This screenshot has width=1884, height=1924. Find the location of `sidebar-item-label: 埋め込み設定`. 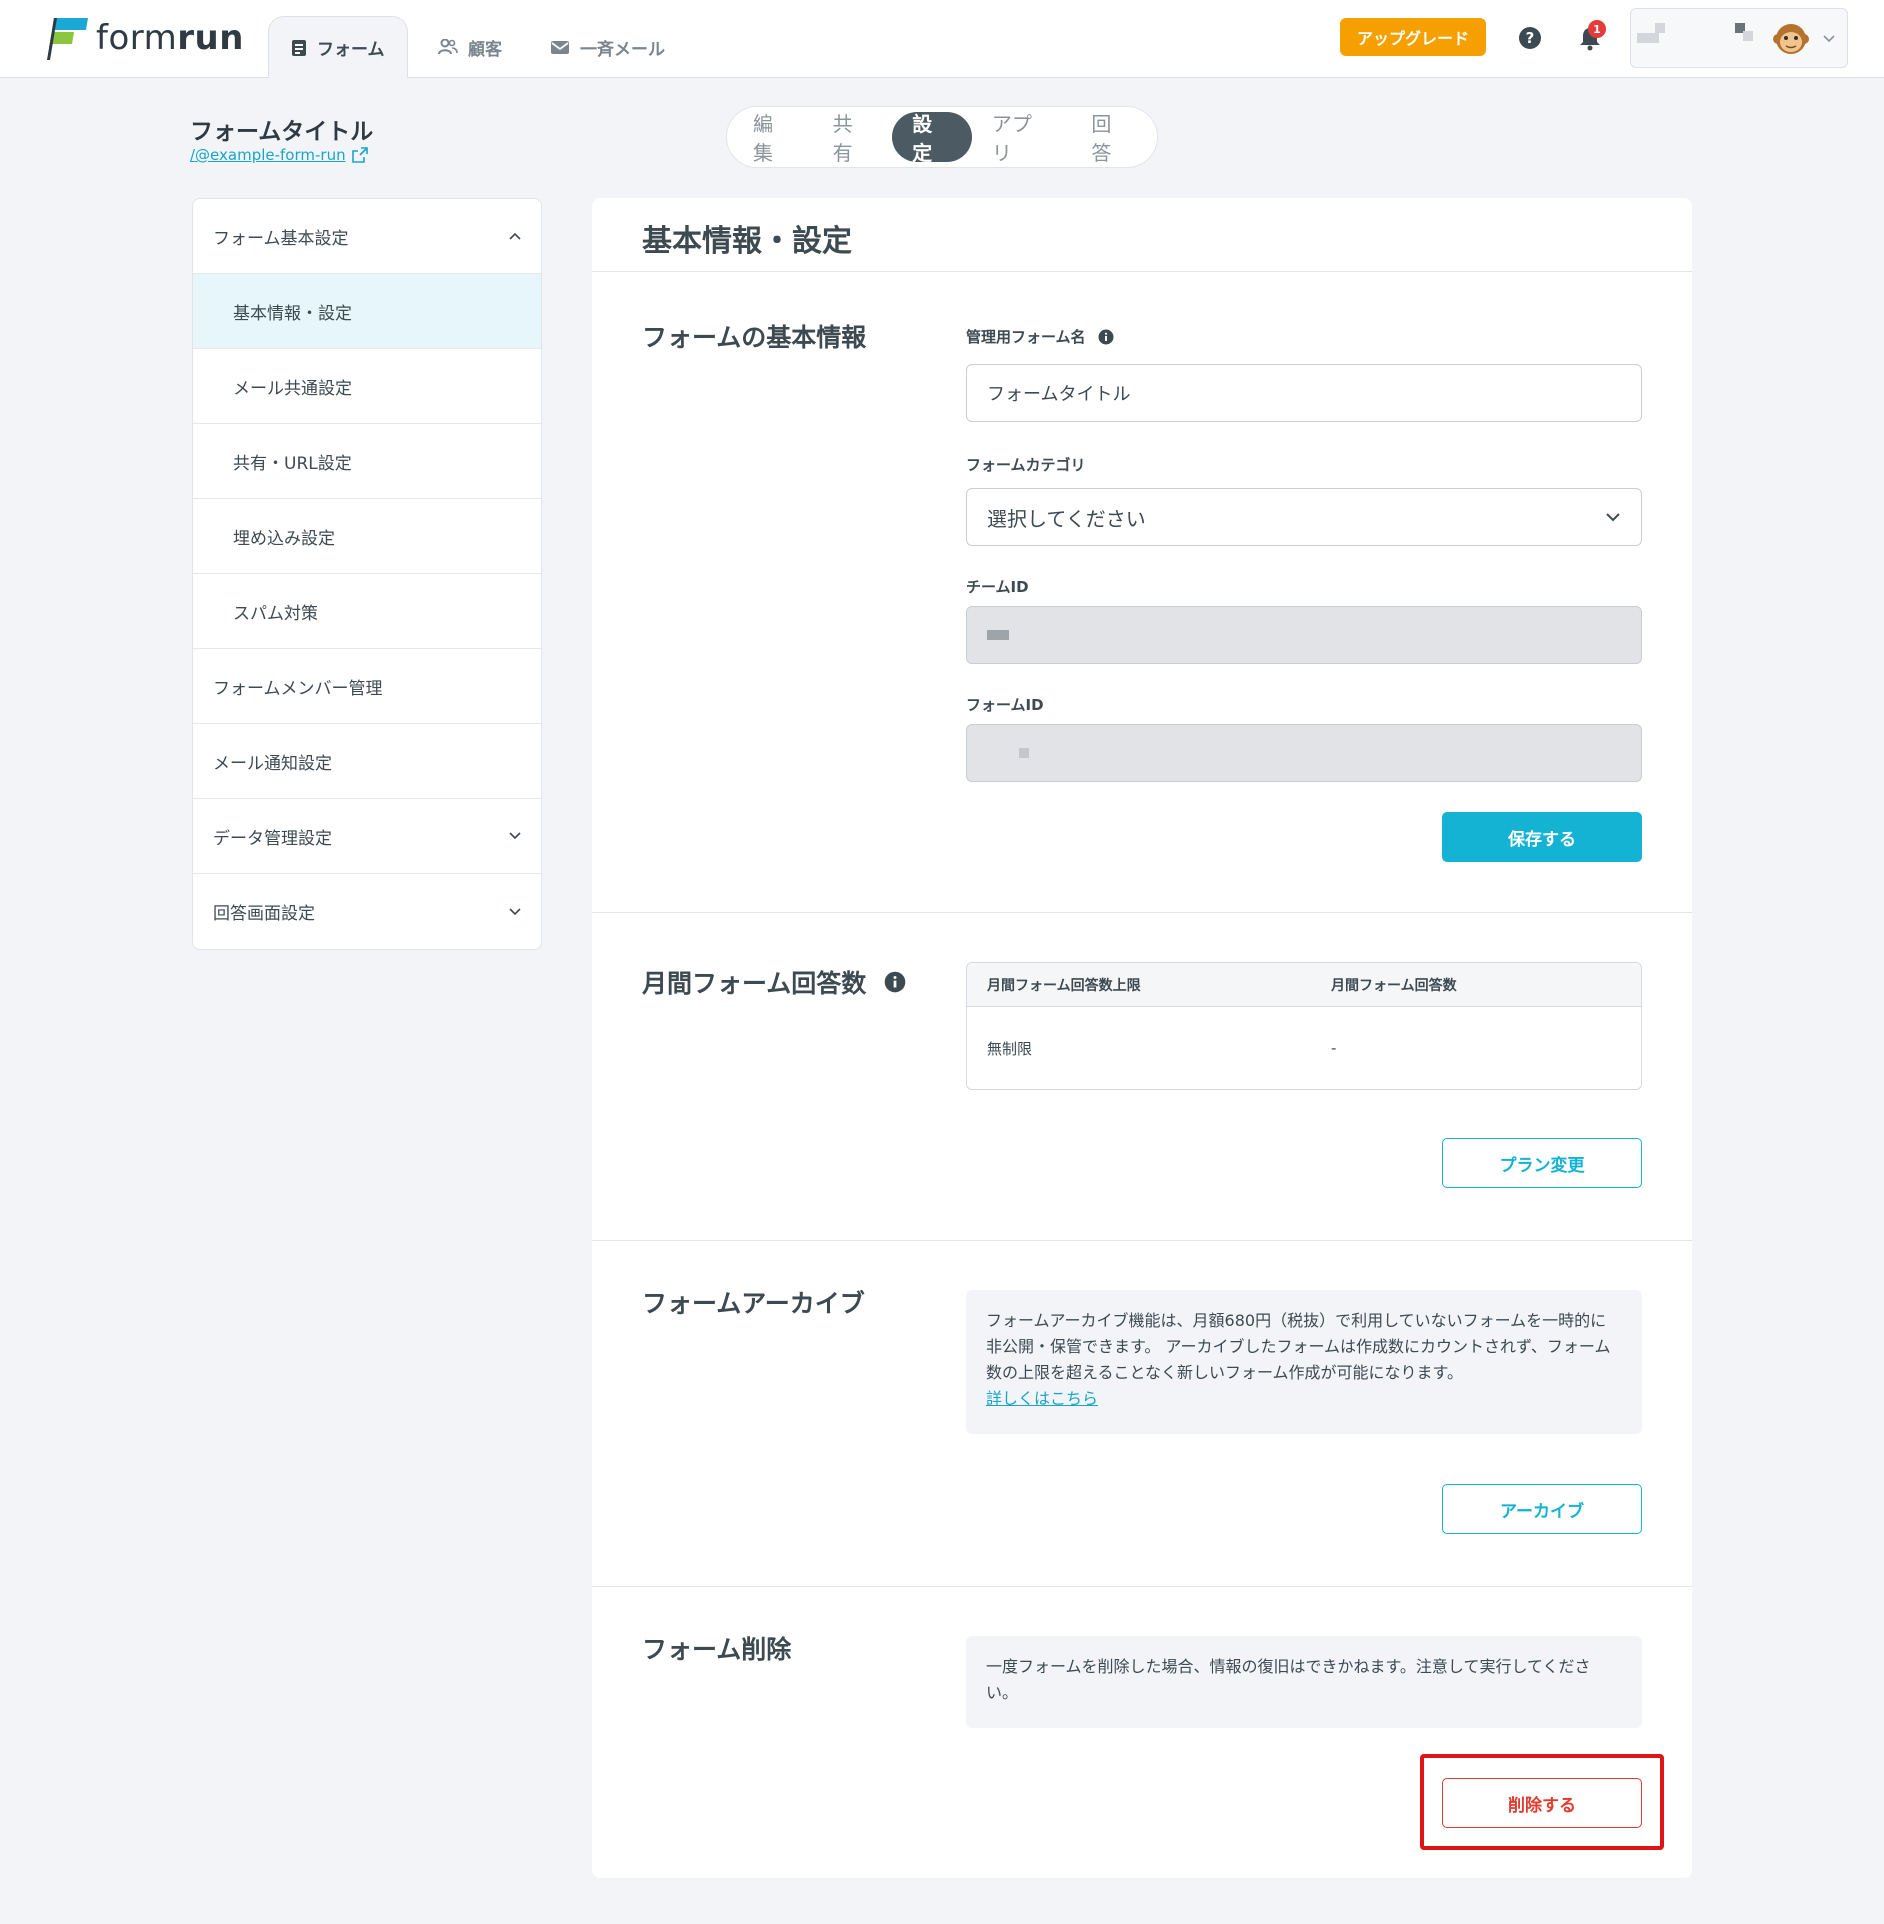

sidebar-item-label: 埋め込み設定 is located at coordinates (284, 538).